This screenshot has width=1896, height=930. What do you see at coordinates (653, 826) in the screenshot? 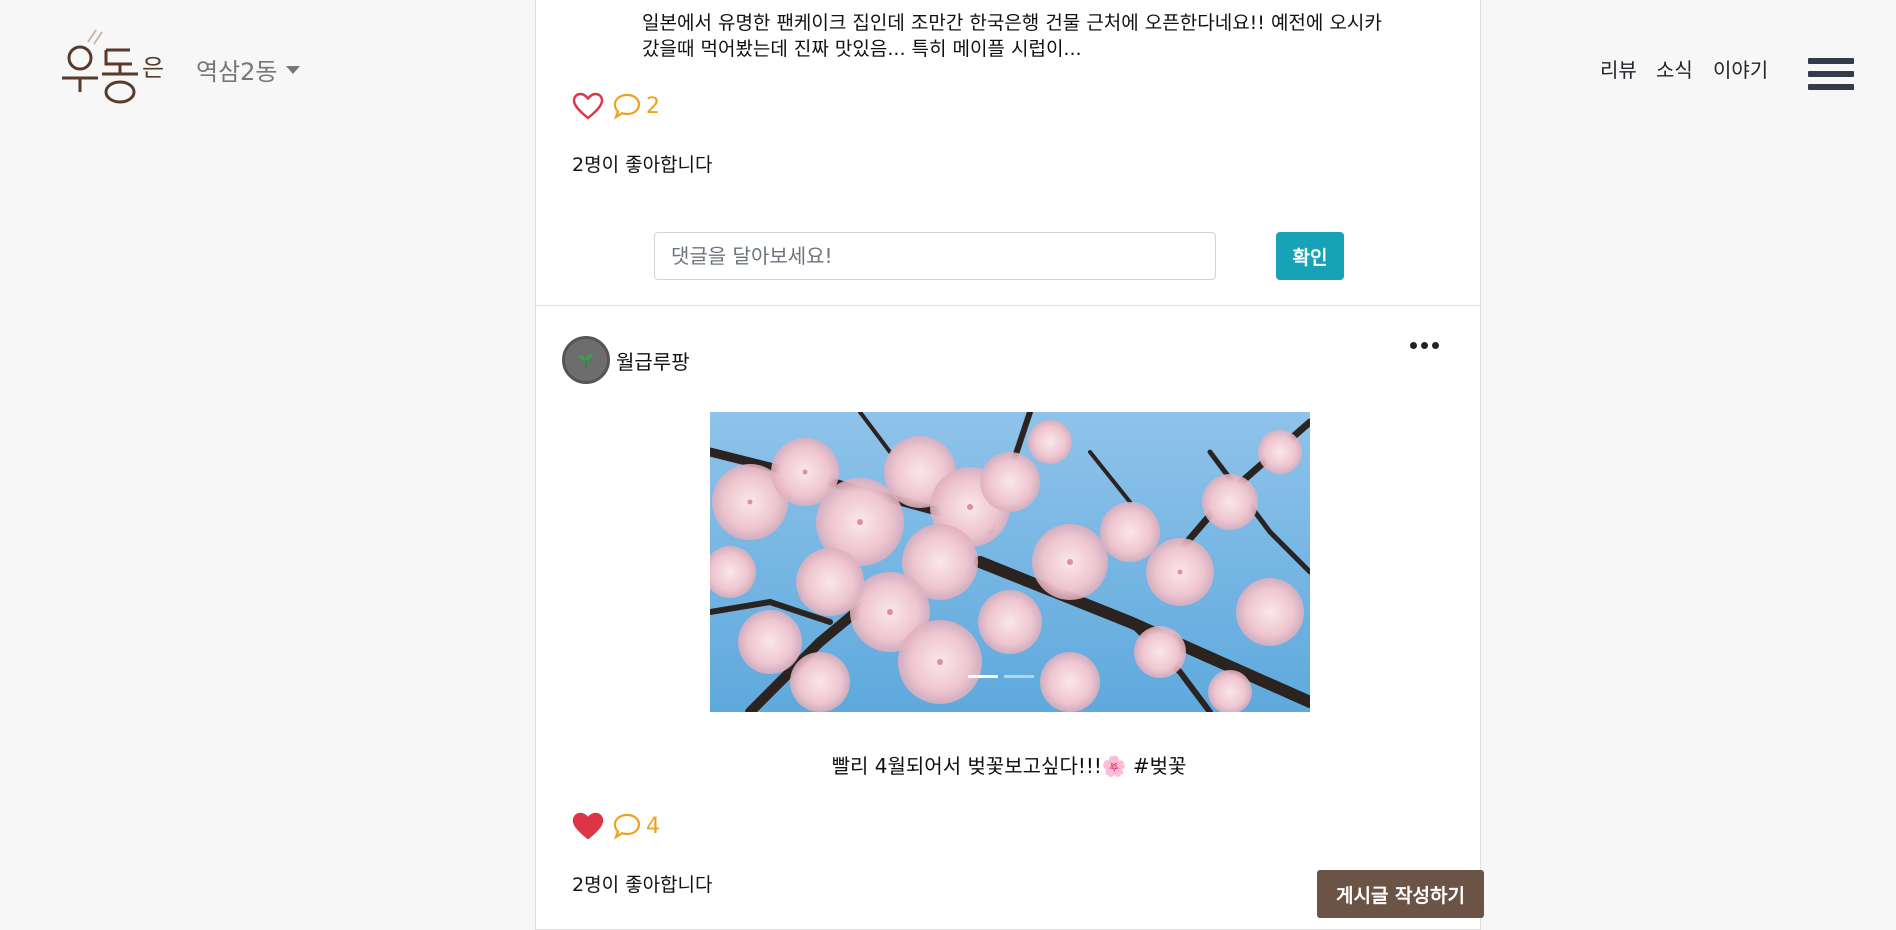
I see `comment-count: 4` at bounding box center [653, 826].